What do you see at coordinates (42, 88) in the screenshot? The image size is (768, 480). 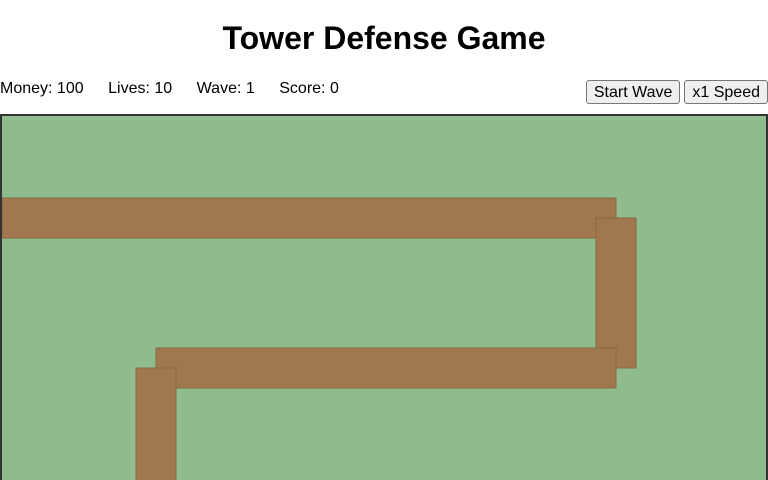 I see `money-display: Money: 100` at bounding box center [42, 88].